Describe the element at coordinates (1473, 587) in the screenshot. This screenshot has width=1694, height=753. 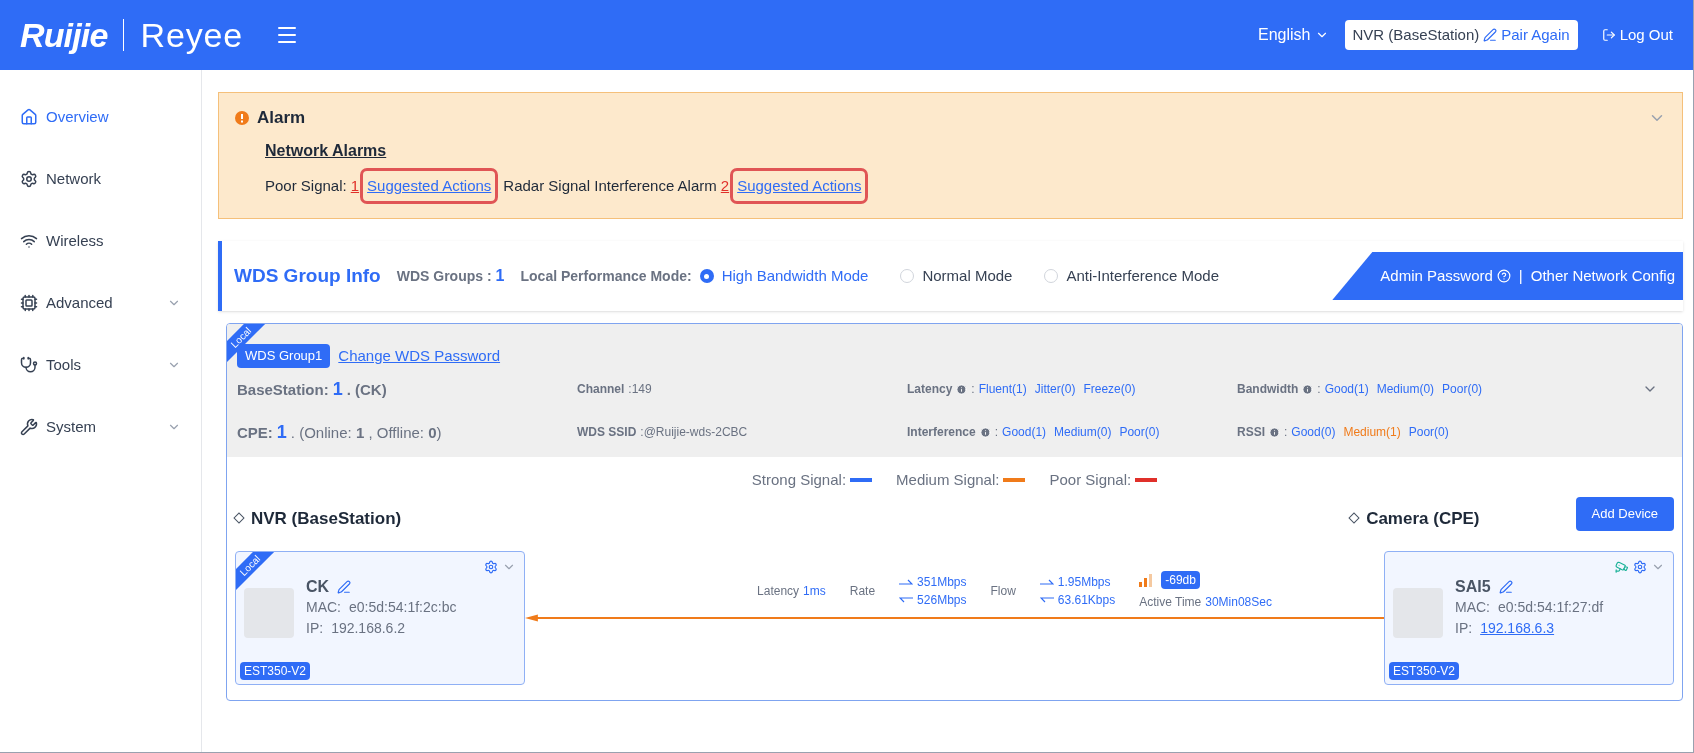
I see `device-name: SAI5` at that location.